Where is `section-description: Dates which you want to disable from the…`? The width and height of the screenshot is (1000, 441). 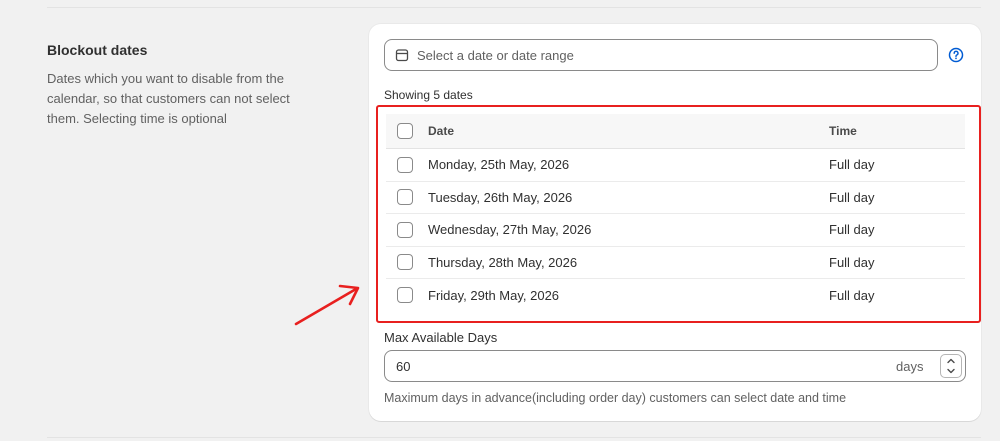
section-description: Dates which you want to disable from the… is located at coordinates (168, 98).